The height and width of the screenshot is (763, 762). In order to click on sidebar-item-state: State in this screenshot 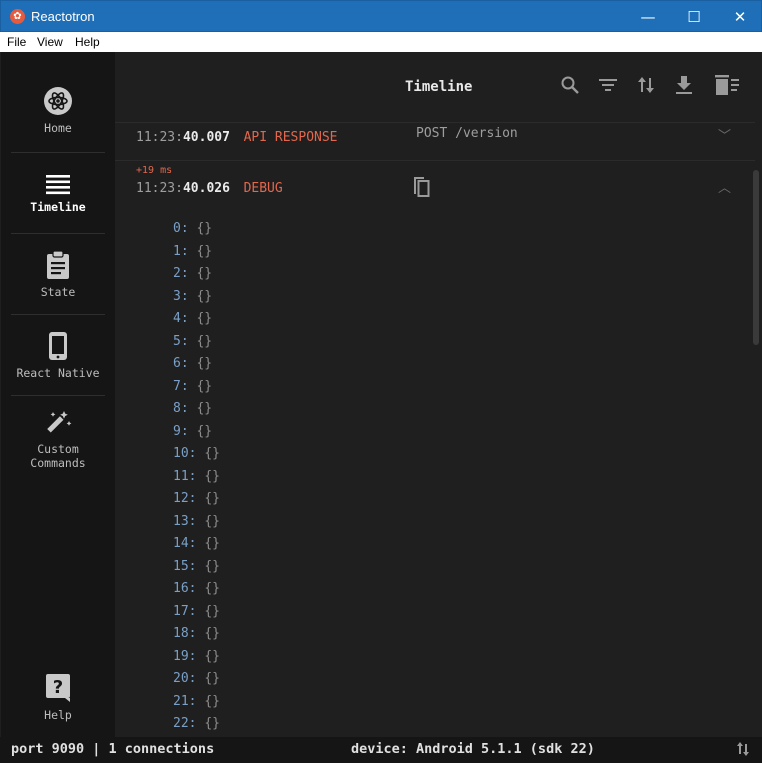, I will do `click(58, 274)`.